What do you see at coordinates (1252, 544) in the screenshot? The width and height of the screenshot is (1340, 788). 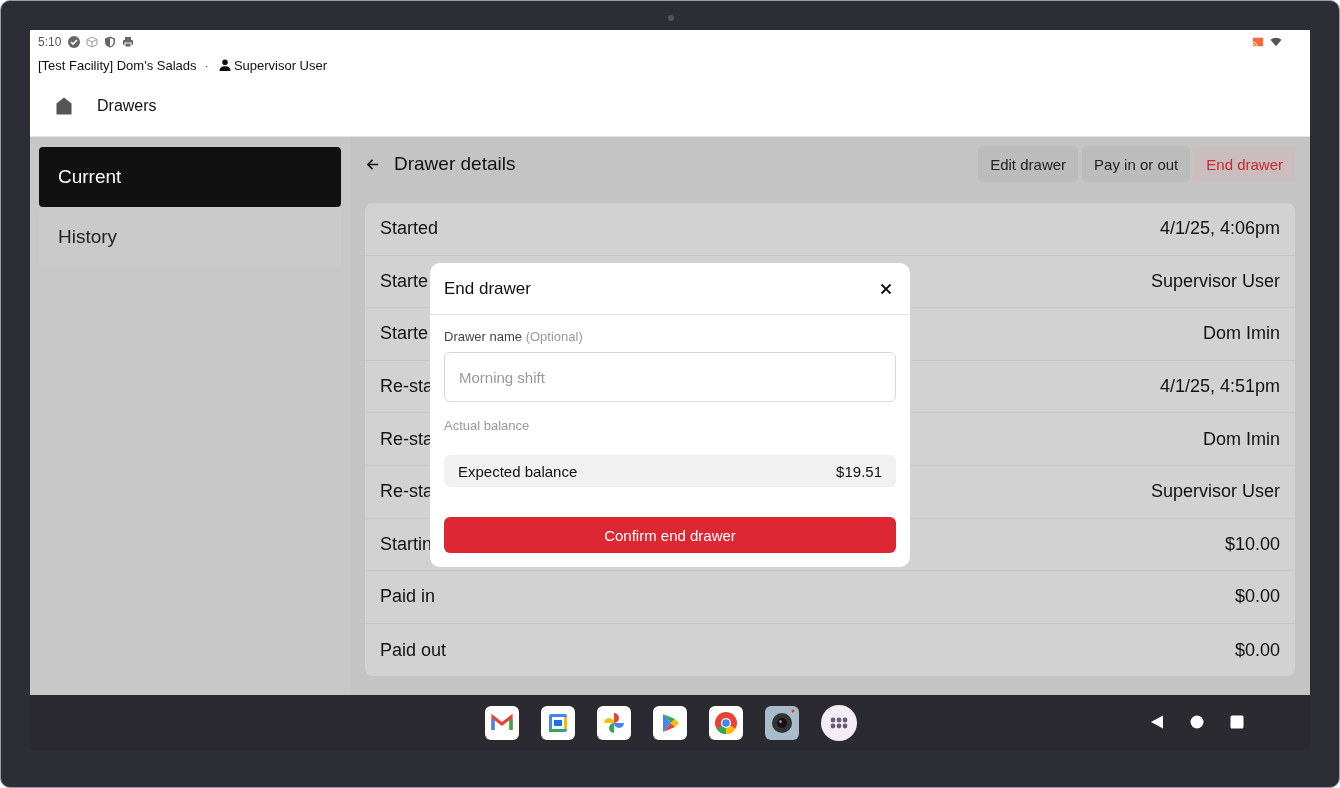 I see `row-value: $10.00` at bounding box center [1252, 544].